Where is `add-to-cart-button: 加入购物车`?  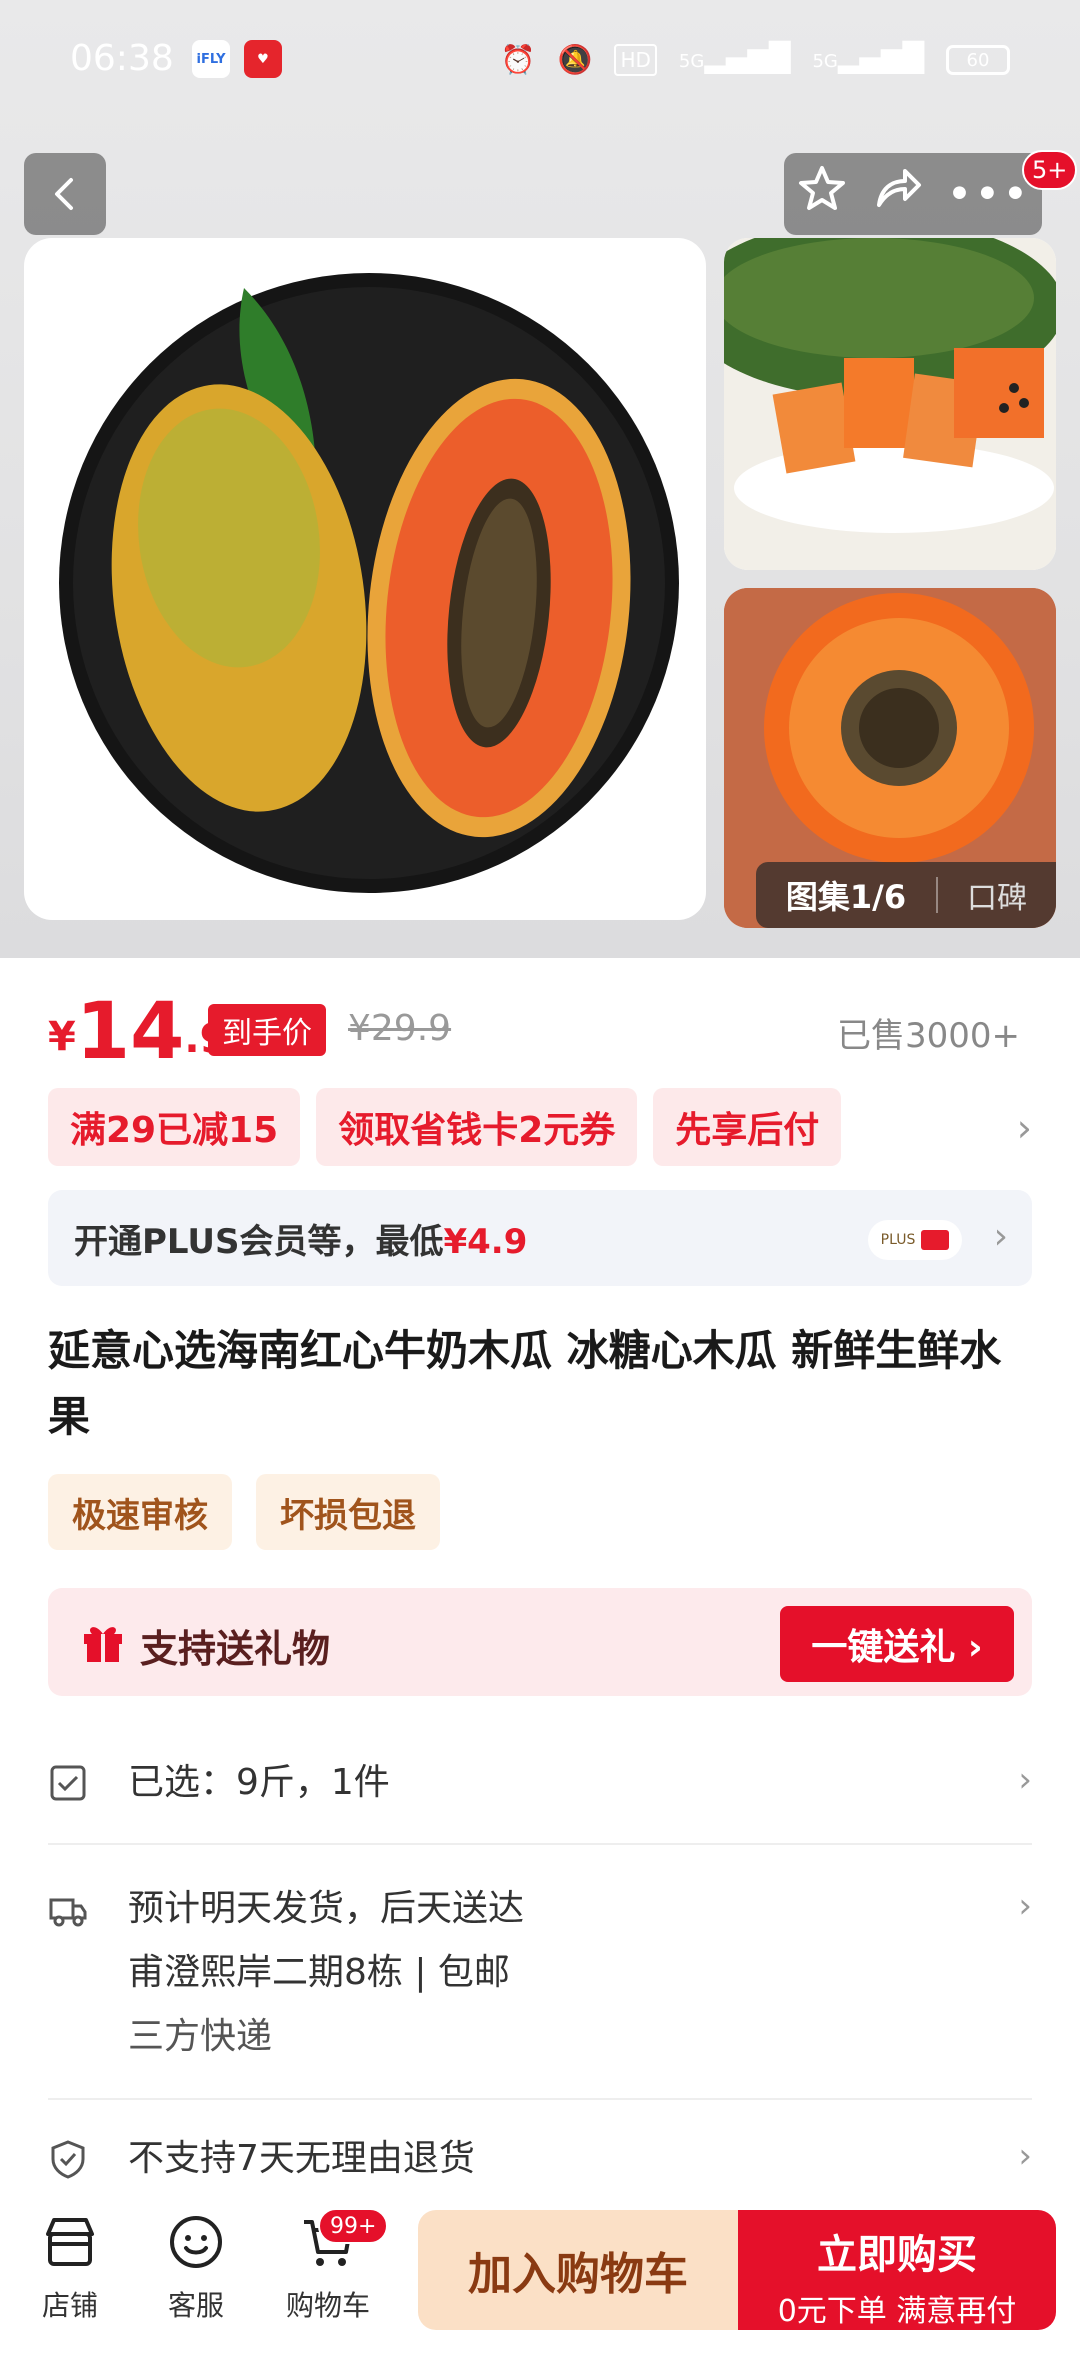 add-to-cart-button: 加入购物车 is located at coordinates (578, 2270).